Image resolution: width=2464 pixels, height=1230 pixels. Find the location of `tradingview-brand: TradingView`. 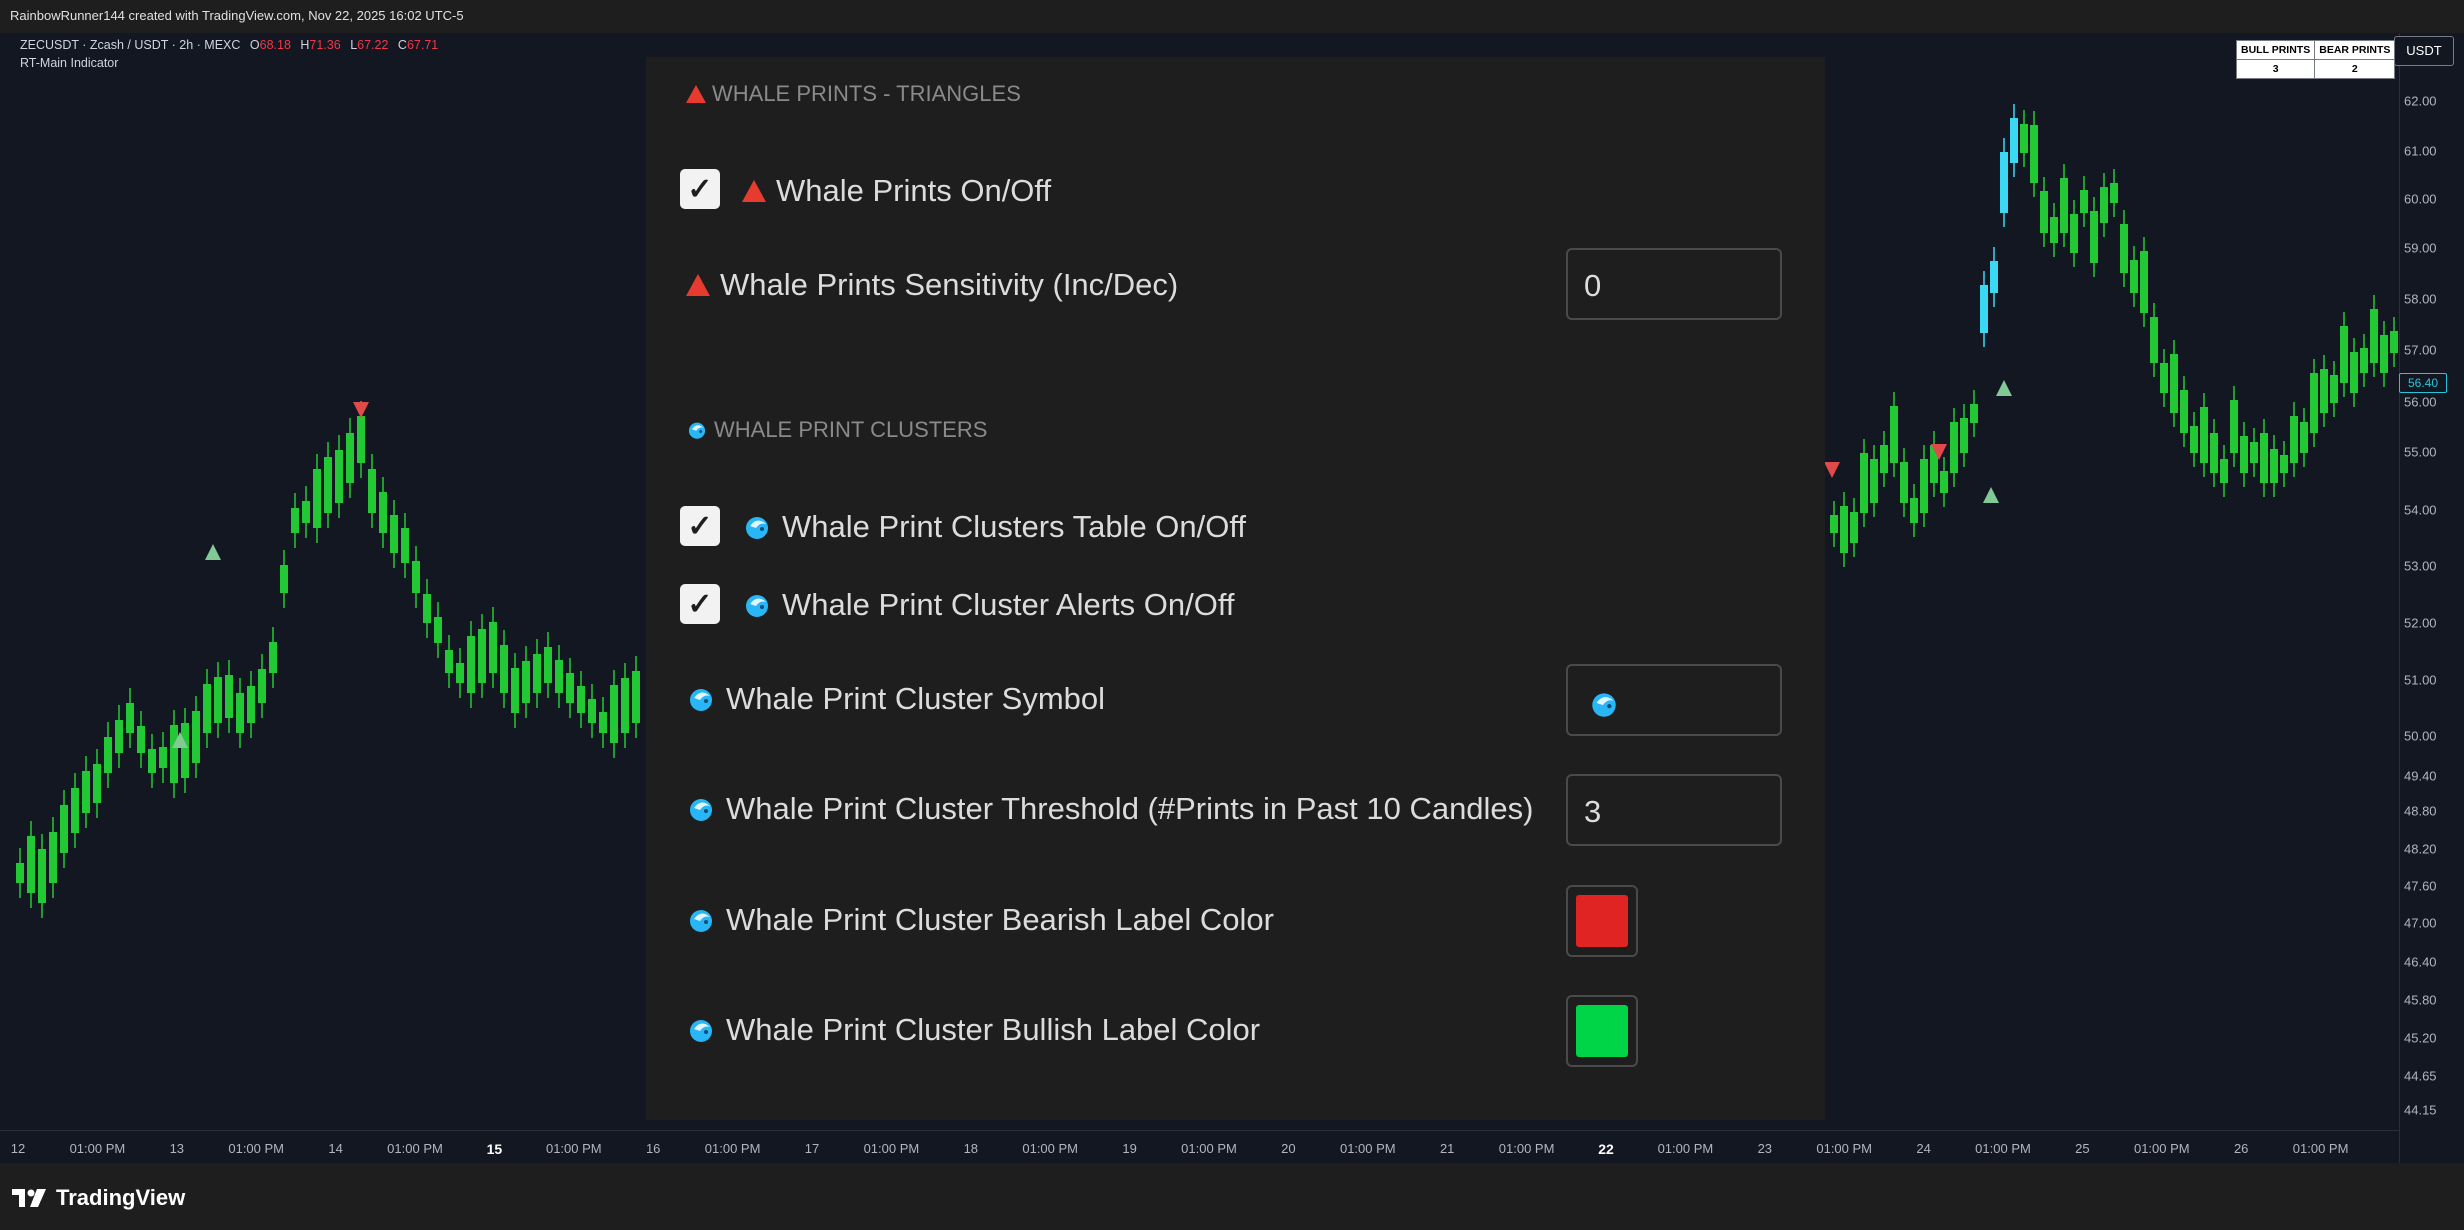

tradingview-brand: TradingView is located at coordinates (98, 1198).